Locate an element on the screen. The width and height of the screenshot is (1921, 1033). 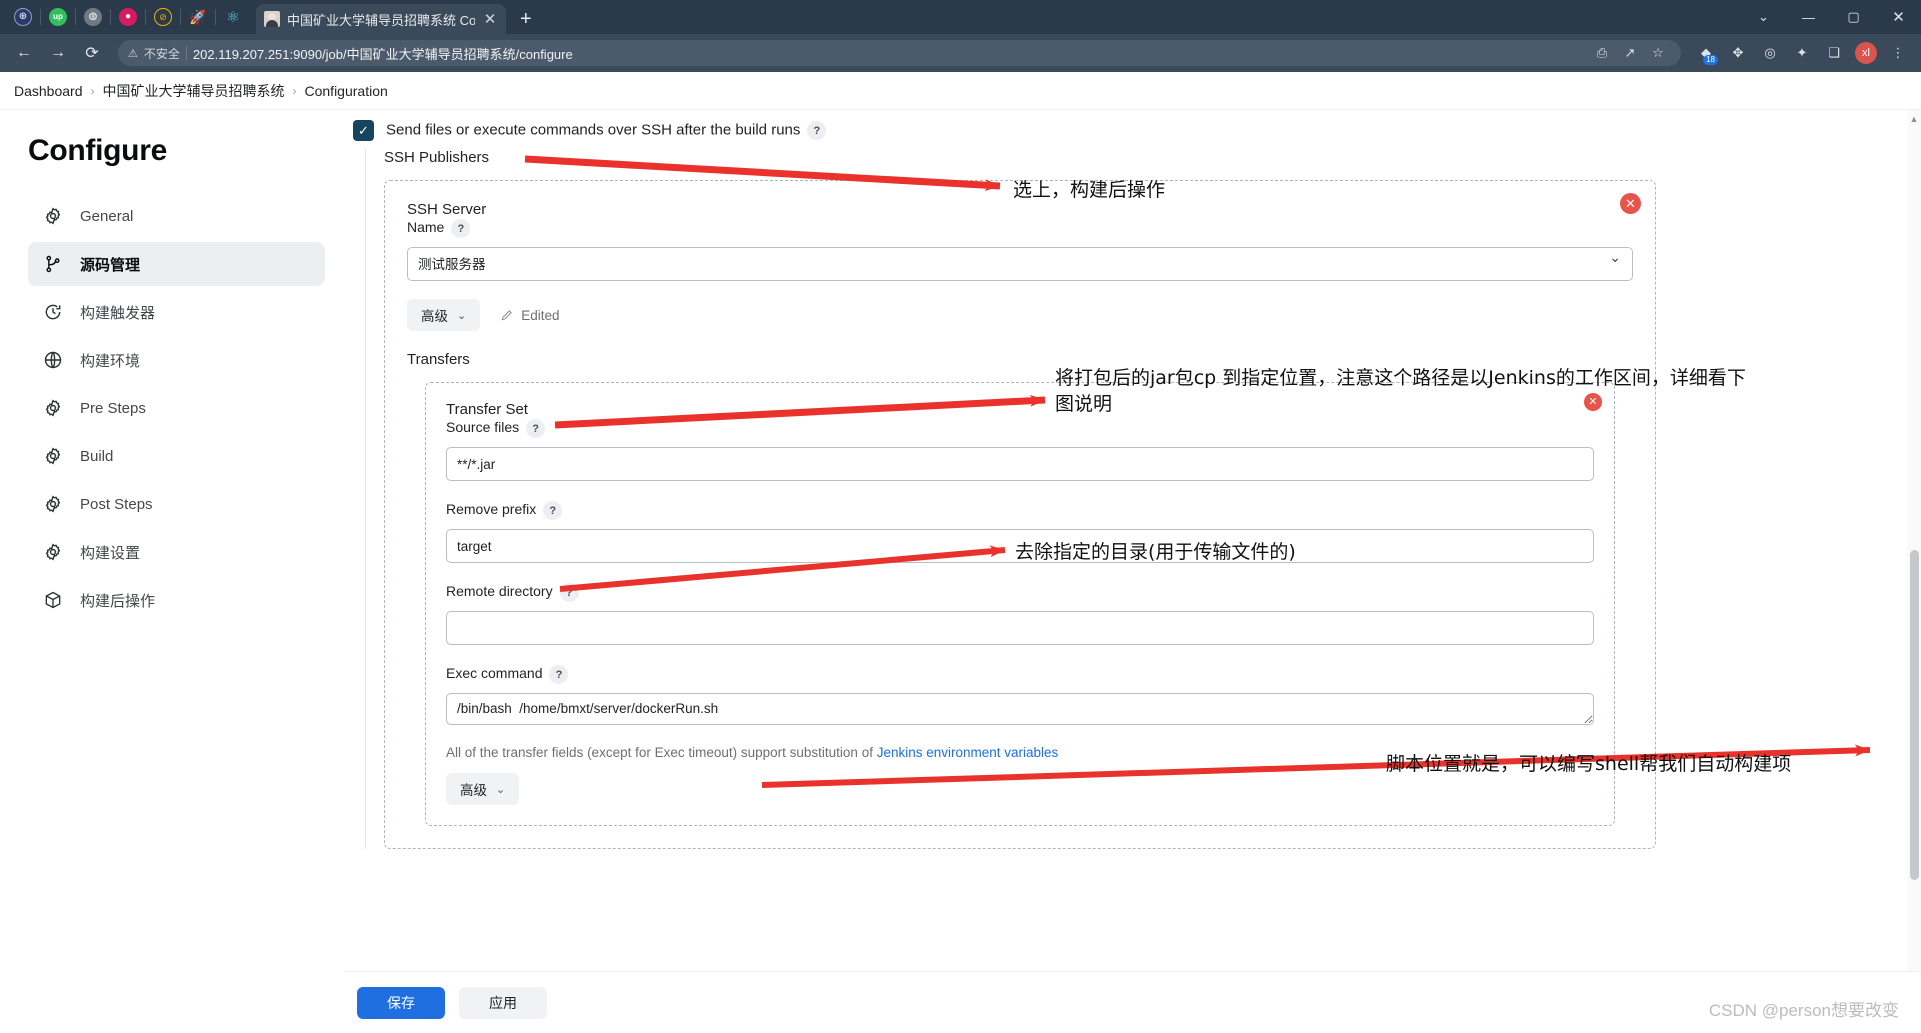
extension-icon-rocket: 🚀 is located at coordinates (198, 17).